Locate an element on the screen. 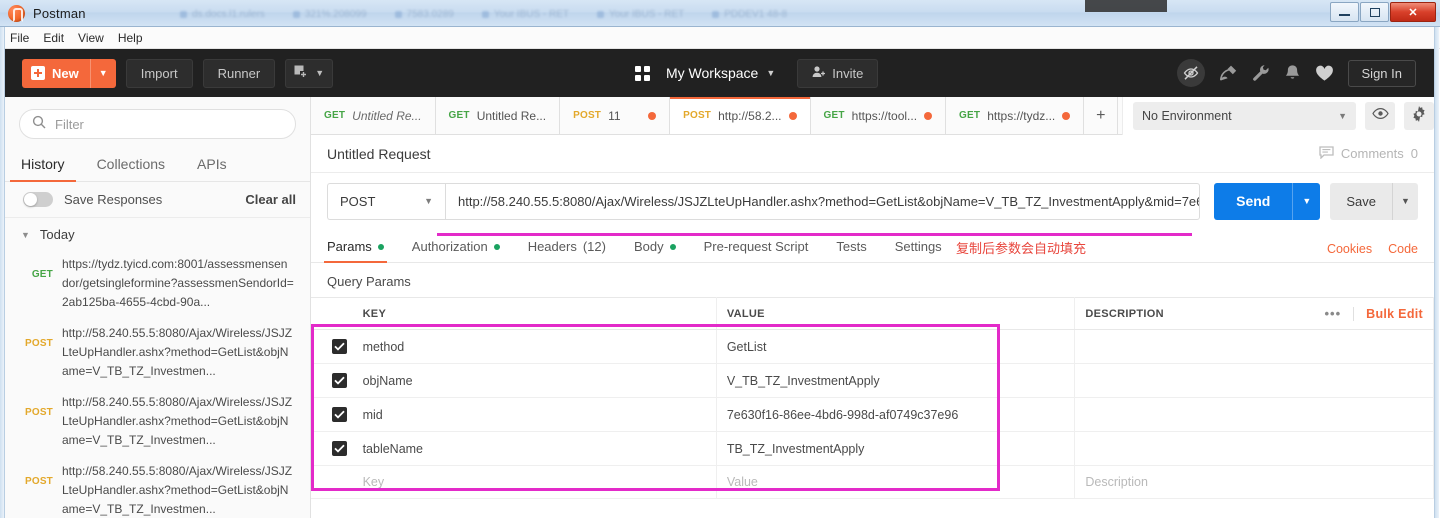 The height and width of the screenshot is (518, 1440). environment-quick-look-button is located at coordinates (1380, 116).